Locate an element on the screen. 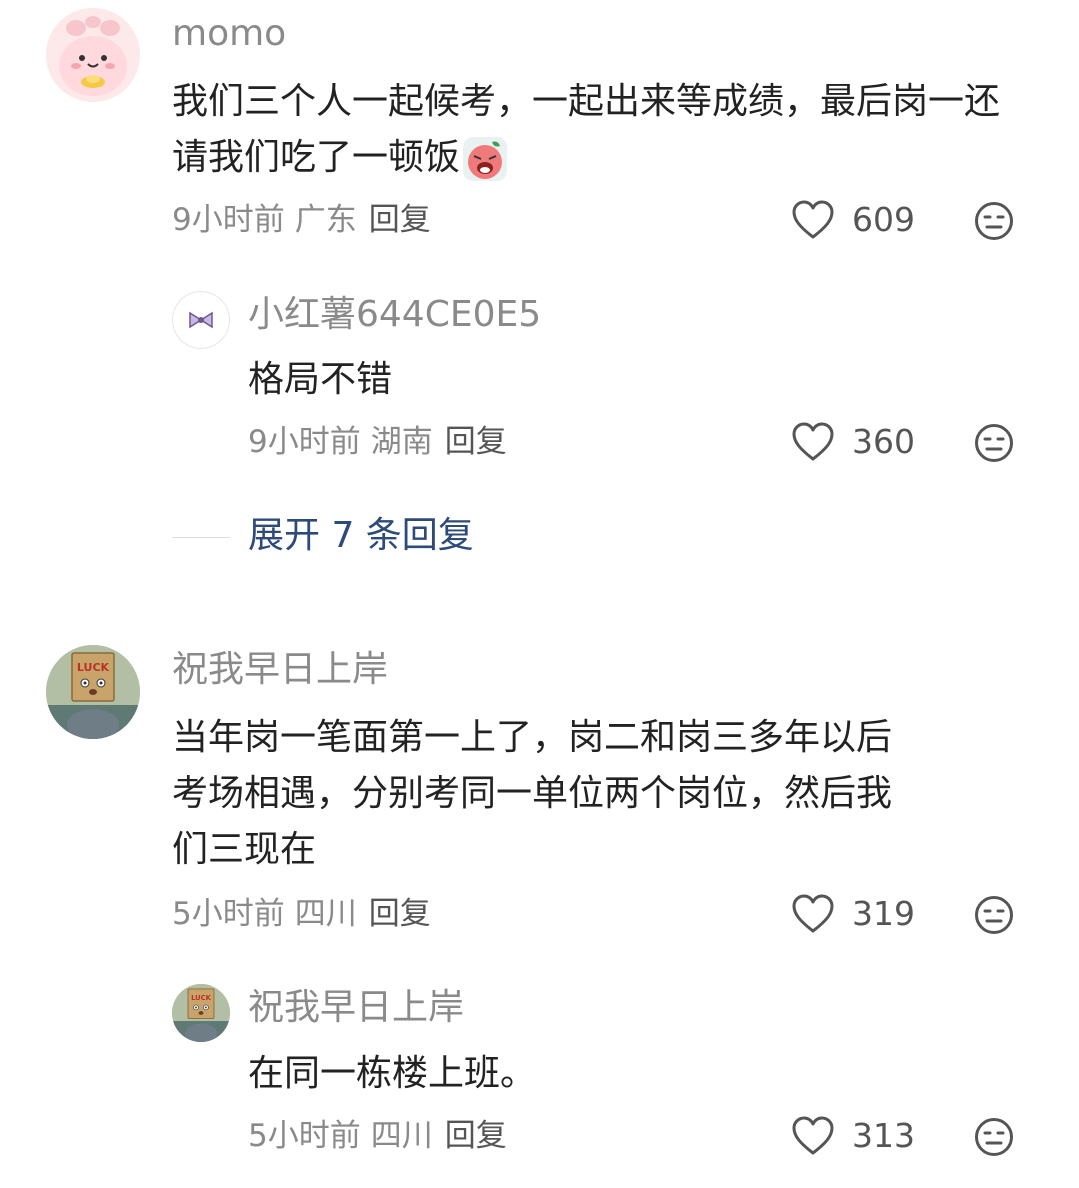 The height and width of the screenshot is (1188, 1079). like-count: 360 is located at coordinates (883, 441).